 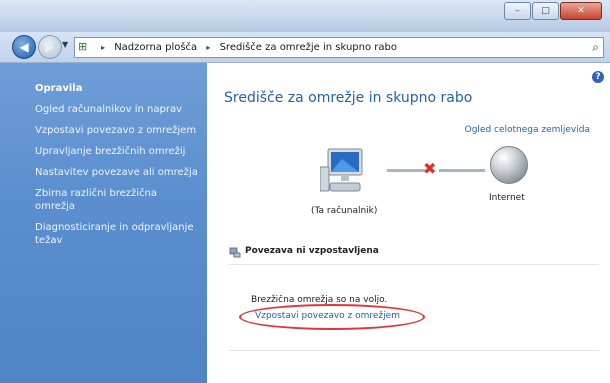 I want to click on back-button: ◀, so click(x=24, y=47).